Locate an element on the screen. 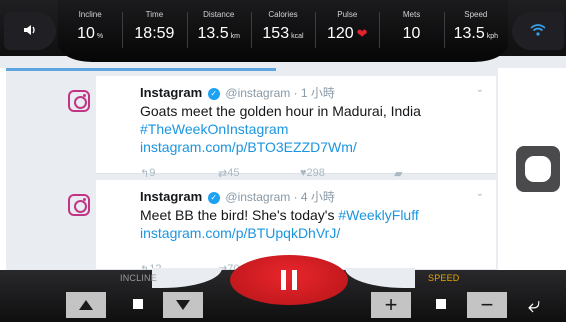 The height and width of the screenshot is (322, 566). incline-down-button is located at coordinates (183, 305).